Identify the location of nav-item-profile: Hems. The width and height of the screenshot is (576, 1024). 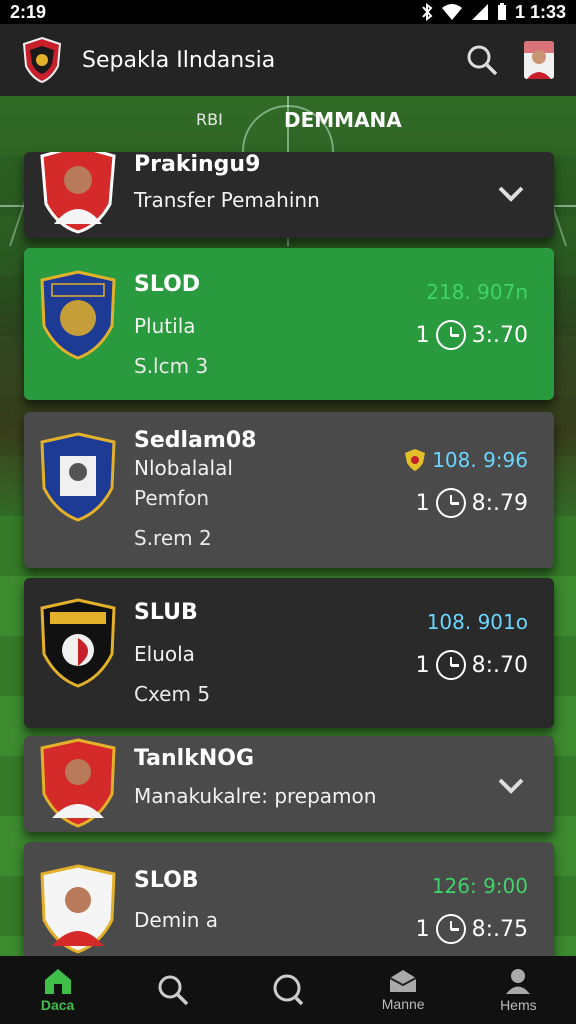
(518, 990).